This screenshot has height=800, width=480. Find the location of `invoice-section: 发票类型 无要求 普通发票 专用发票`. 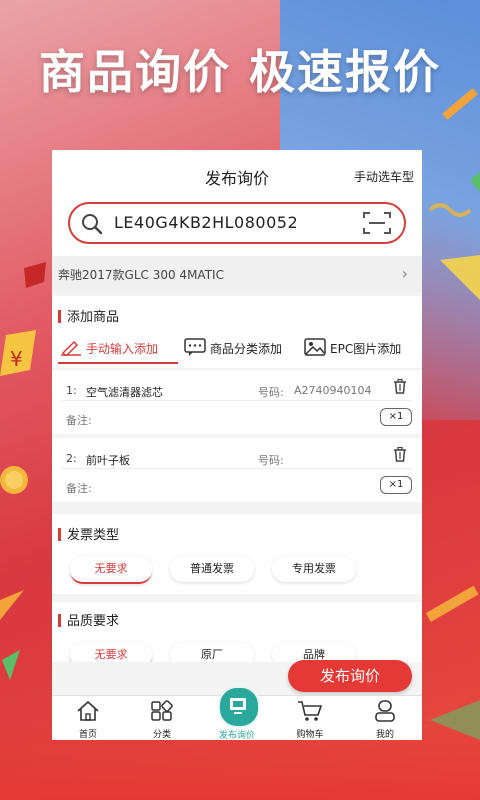

invoice-section: 发票类型 无要求 普通发票 专用发票 is located at coordinates (237, 554).